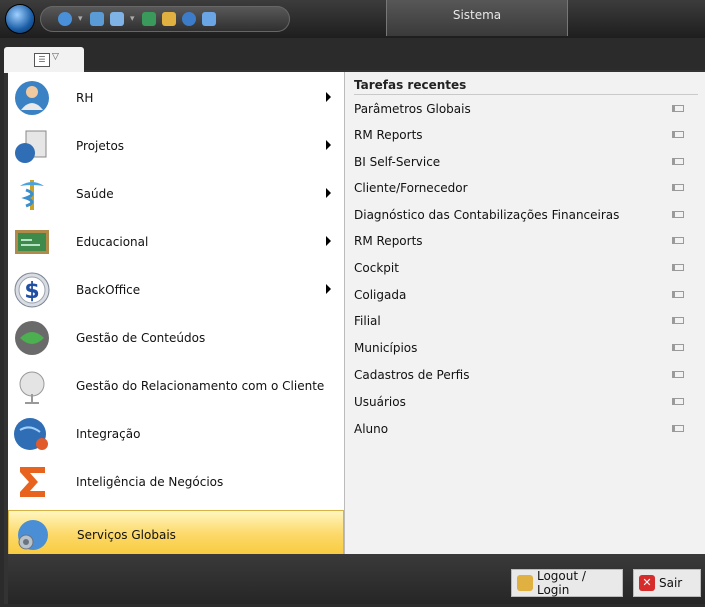 The height and width of the screenshot is (607, 705). I want to click on logout-login-button: Logout / Login, so click(567, 583).